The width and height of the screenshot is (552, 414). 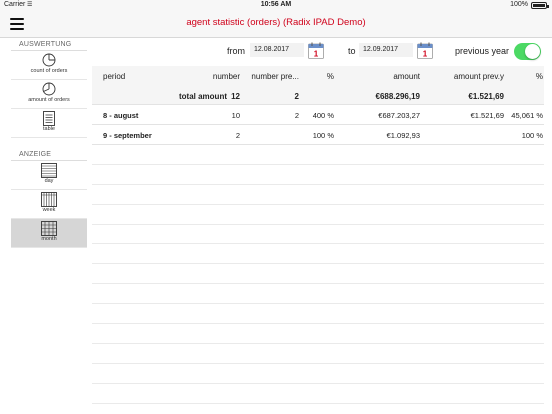 I want to click on row-percent: 100 %, so click(x=323, y=135).